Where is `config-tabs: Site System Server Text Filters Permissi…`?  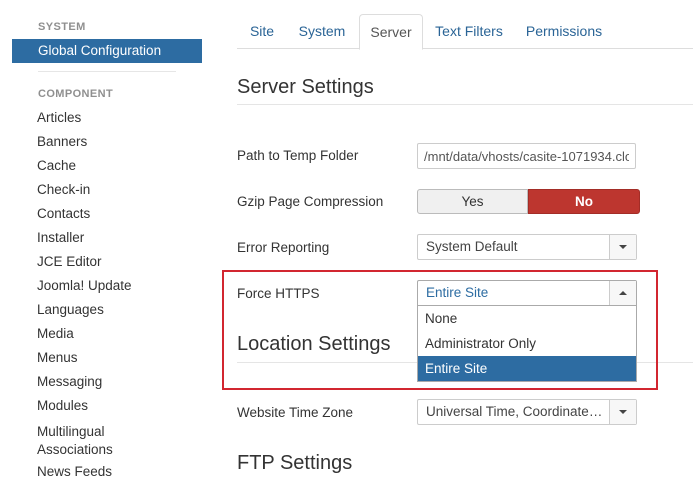
config-tabs: Site System Server Text Filters Permissi… is located at coordinates (465, 32).